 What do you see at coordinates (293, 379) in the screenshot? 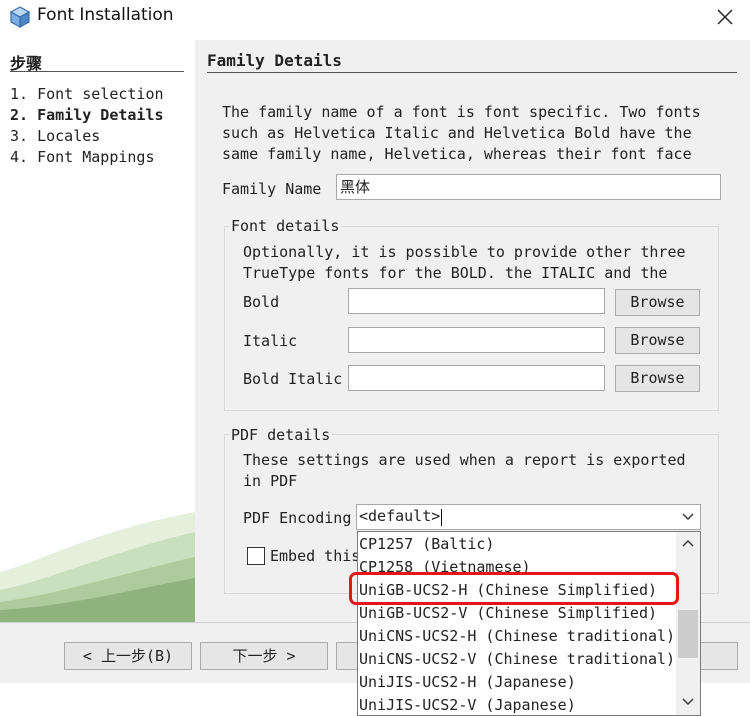
I see `bold-italic-label: Bold Italic` at bounding box center [293, 379].